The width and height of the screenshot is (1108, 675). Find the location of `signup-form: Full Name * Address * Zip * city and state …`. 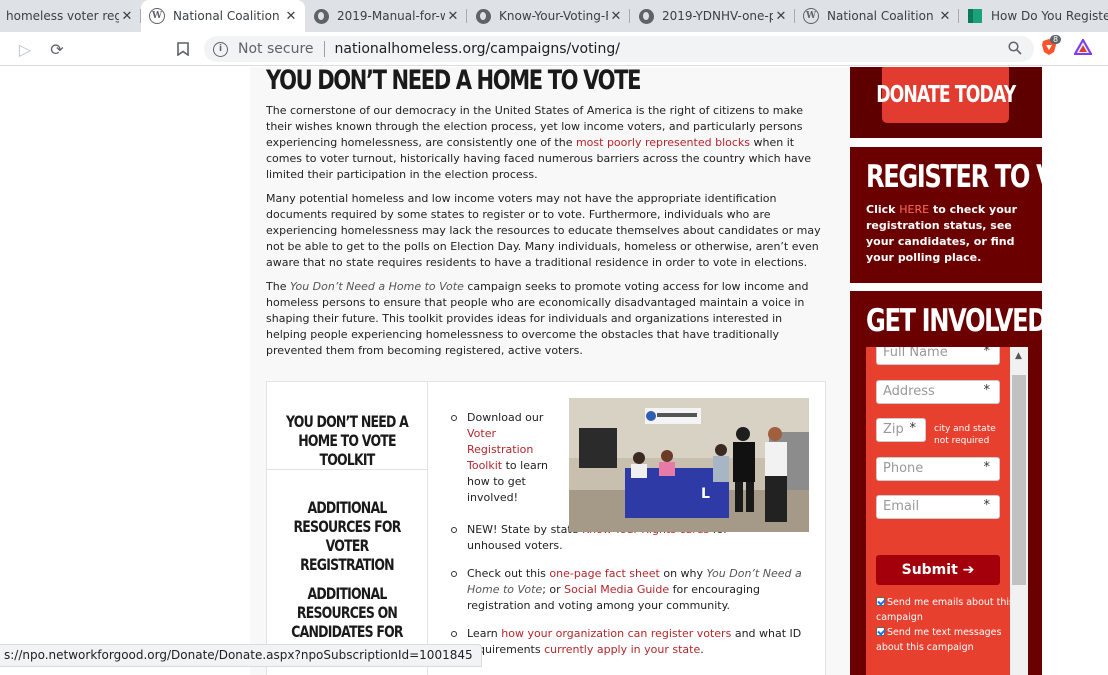

signup-form: Full Name * Address * Zip * city and state … is located at coordinates (947, 511).